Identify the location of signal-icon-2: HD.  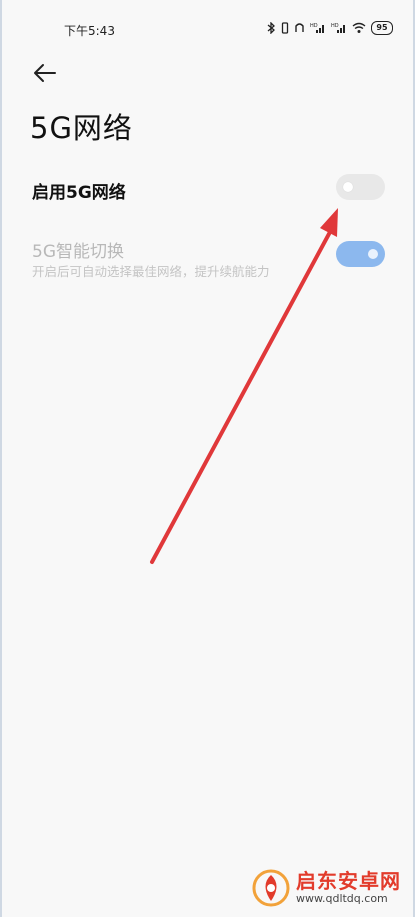
(339, 28).